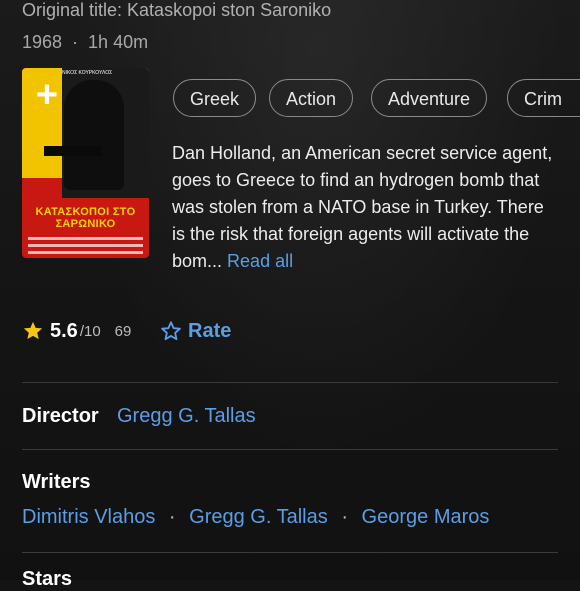 The width and height of the screenshot is (580, 591). What do you see at coordinates (90, 331) in the screenshot?
I see `rating-out-of: /10` at bounding box center [90, 331].